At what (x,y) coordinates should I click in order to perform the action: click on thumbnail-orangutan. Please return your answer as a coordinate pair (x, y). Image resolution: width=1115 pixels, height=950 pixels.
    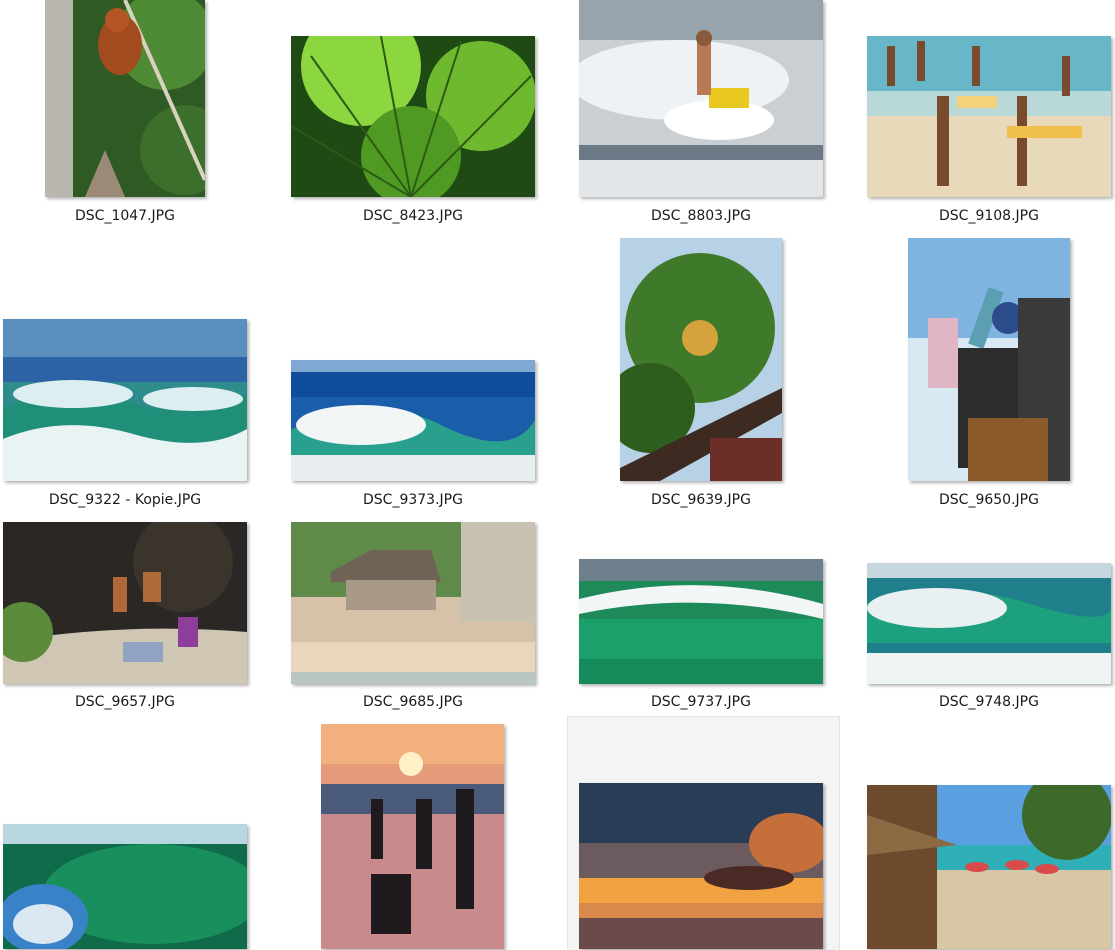
    Looking at the image, I should click on (125, 98).